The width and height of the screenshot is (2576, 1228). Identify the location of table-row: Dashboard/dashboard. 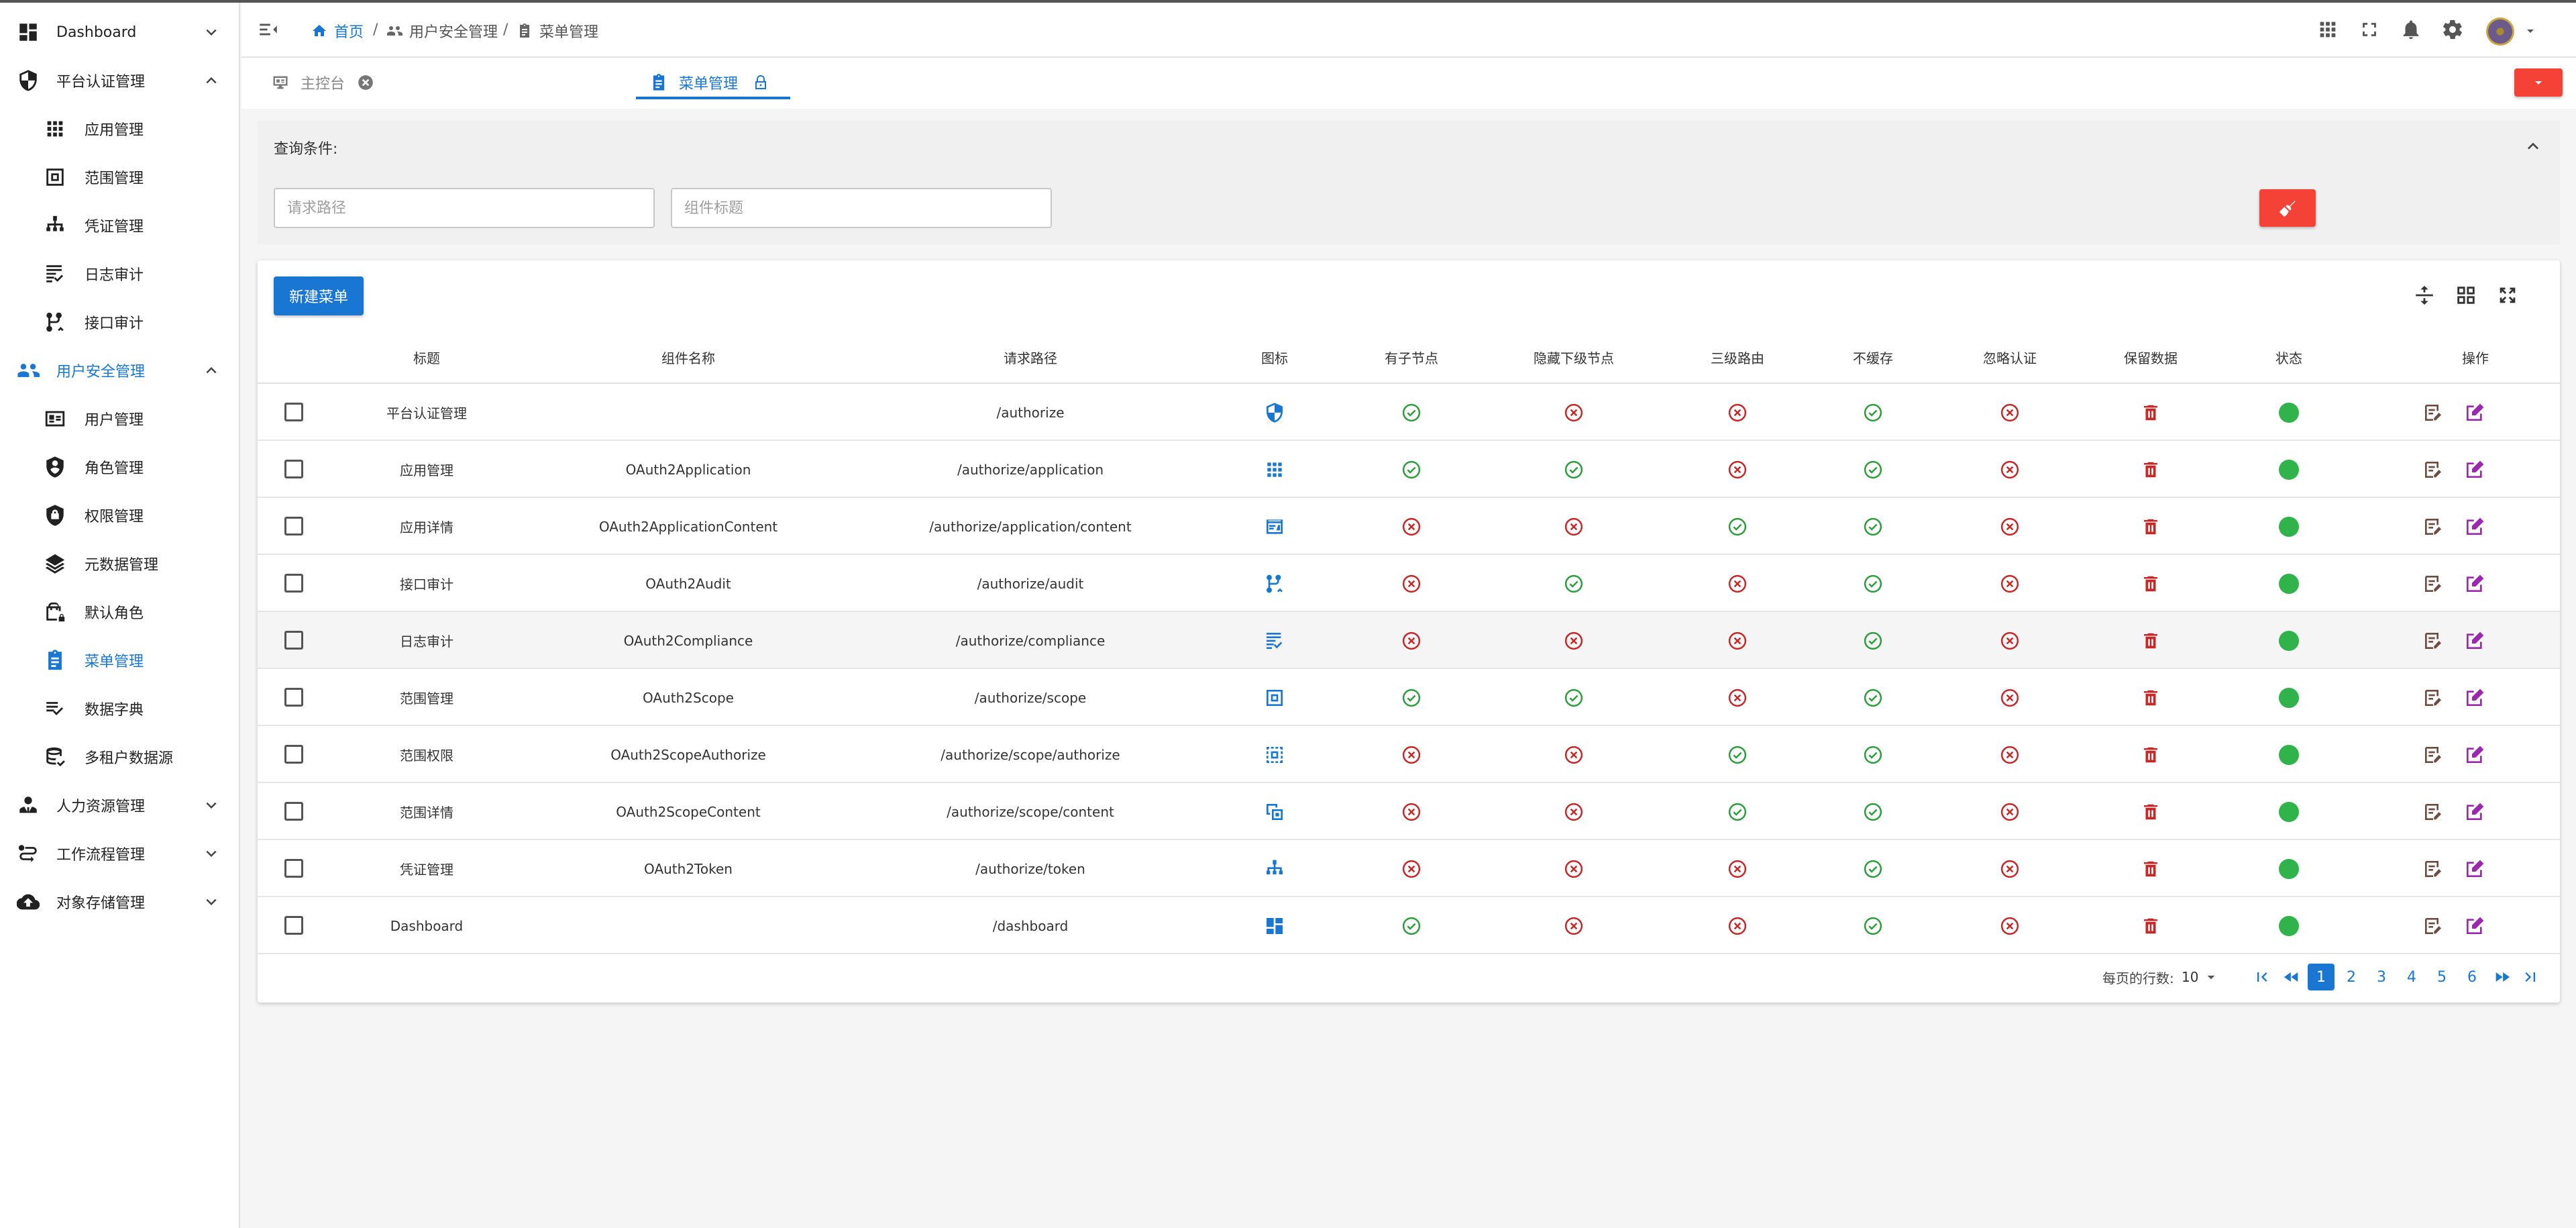
(1409, 925).